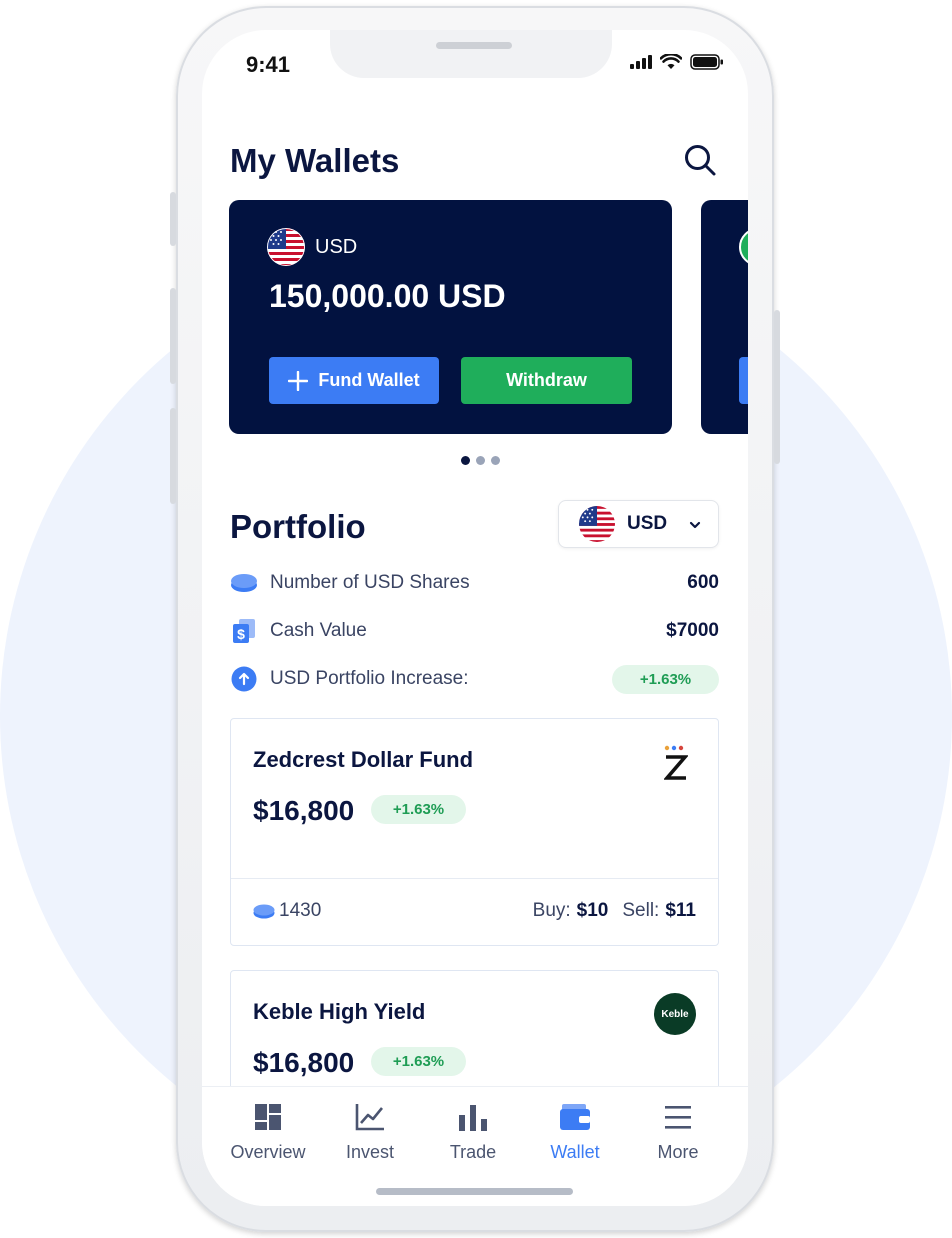  I want to click on page-title: My Wallets, so click(315, 160).